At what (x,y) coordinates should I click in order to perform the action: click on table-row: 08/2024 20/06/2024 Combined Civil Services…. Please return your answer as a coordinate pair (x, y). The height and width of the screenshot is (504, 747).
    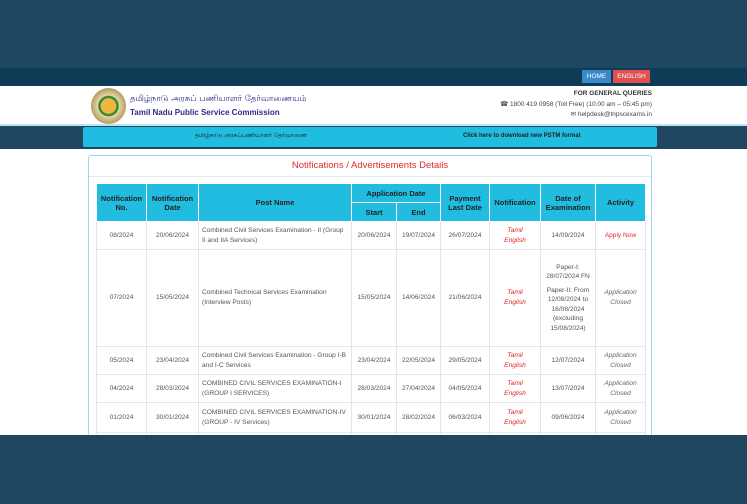
    Looking at the image, I should click on (371, 235).